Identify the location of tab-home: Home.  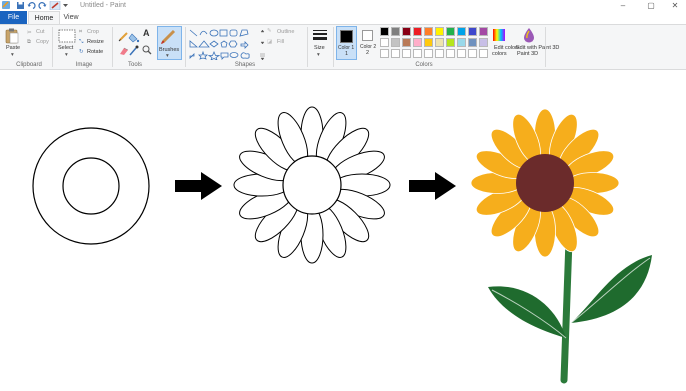
(44, 17).